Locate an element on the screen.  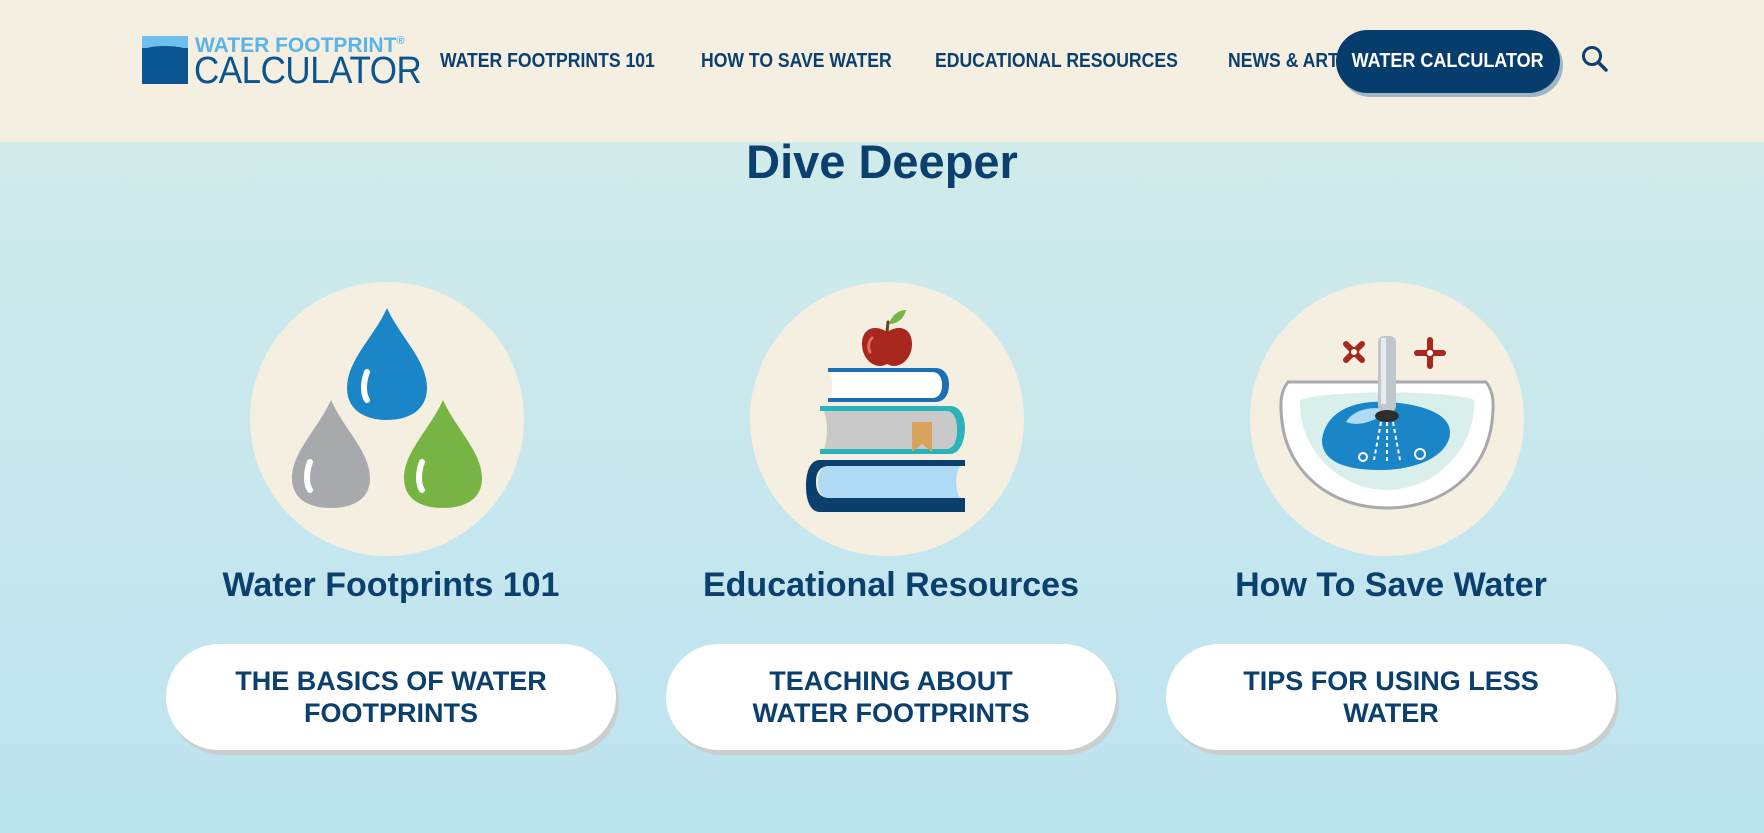
nav-item-educational-resources: EDUCATIONAL RESOURCES is located at coordinates (1056, 61).